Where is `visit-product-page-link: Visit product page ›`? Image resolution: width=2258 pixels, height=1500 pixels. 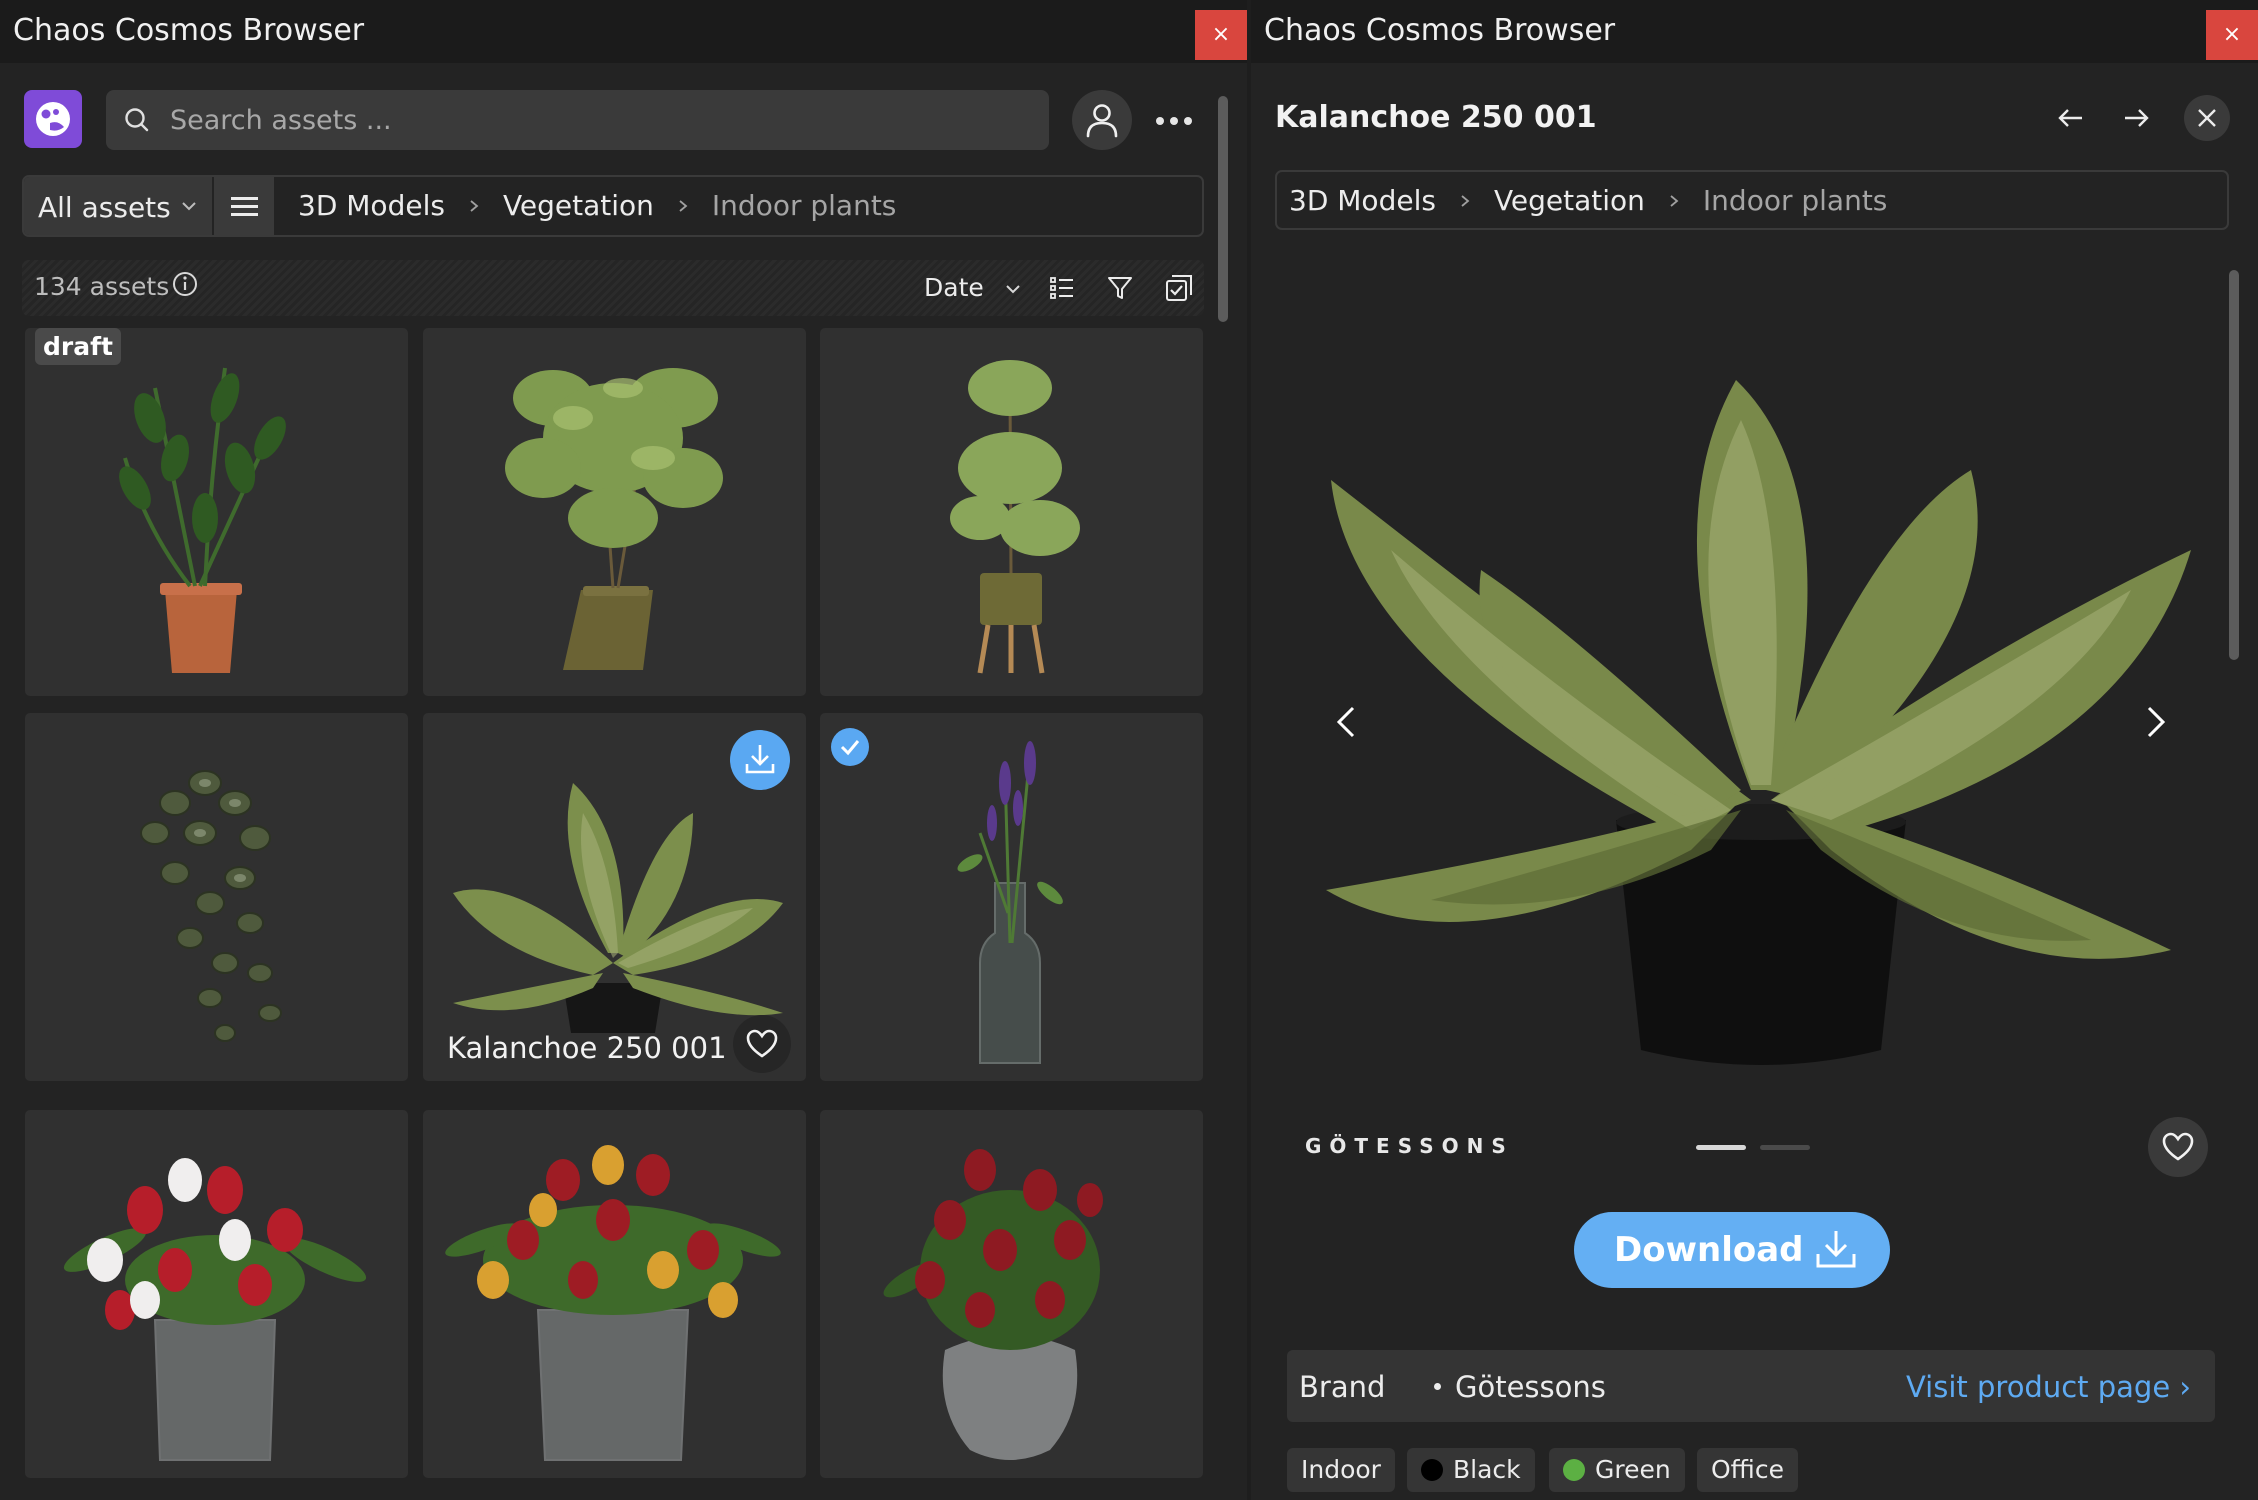
visit-product-page-link: Visit product page › is located at coordinates (2048, 1387).